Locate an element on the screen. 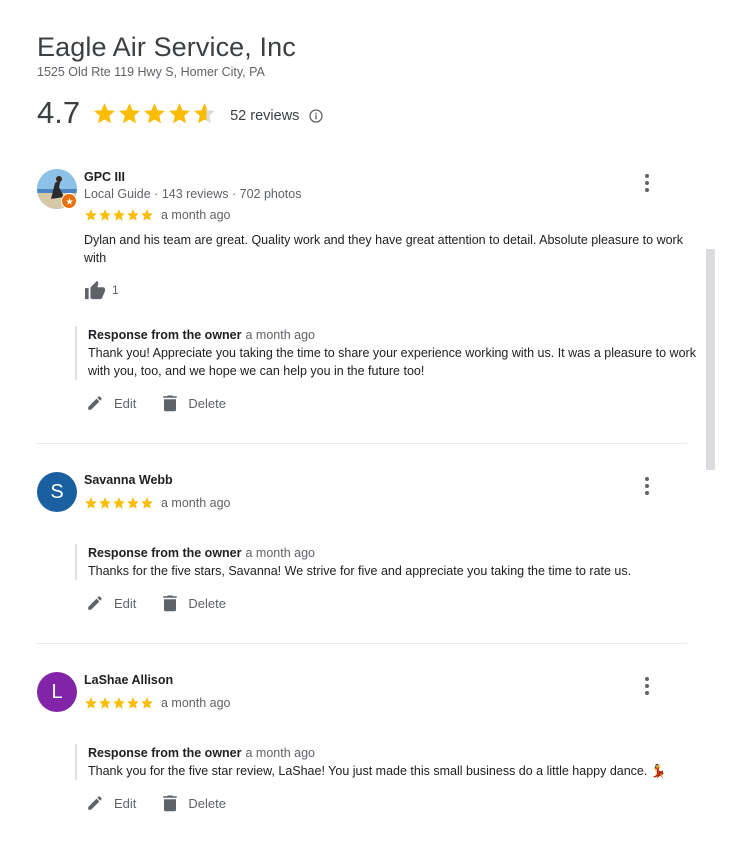 This screenshot has height=841, width=740. local-guide-badge-icon is located at coordinates (69, 201).